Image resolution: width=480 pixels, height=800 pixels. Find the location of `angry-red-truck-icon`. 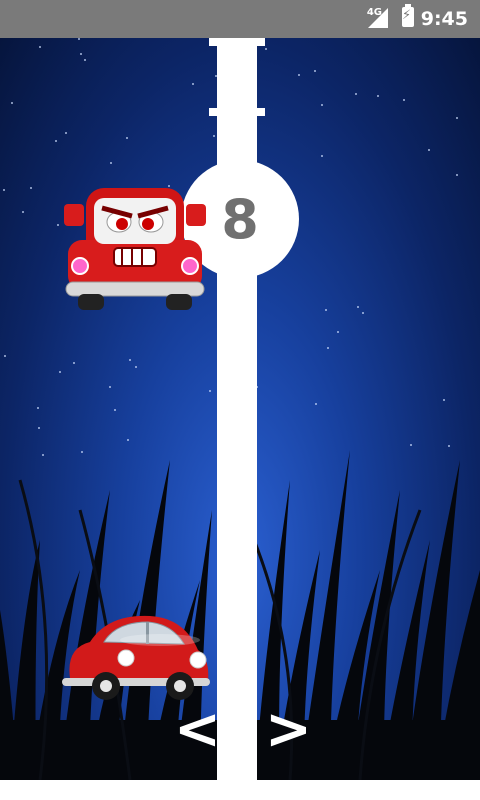

angry-red-truck-icon is located at coordinates (135, 249).